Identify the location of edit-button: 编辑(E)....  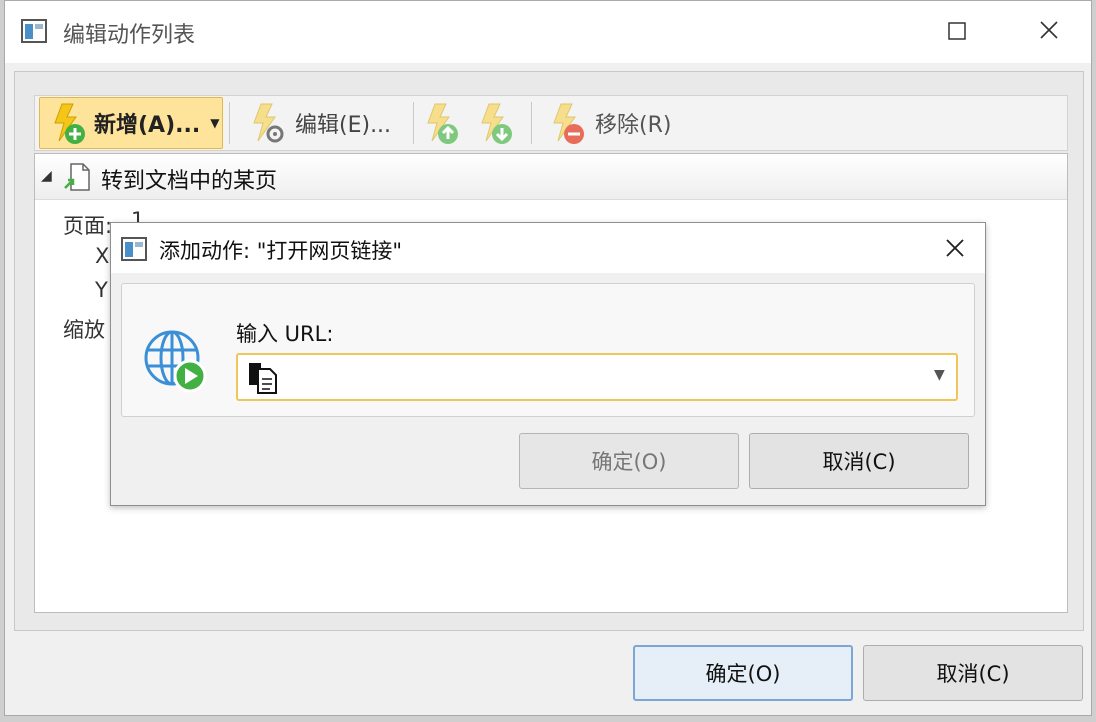
(326, 123).